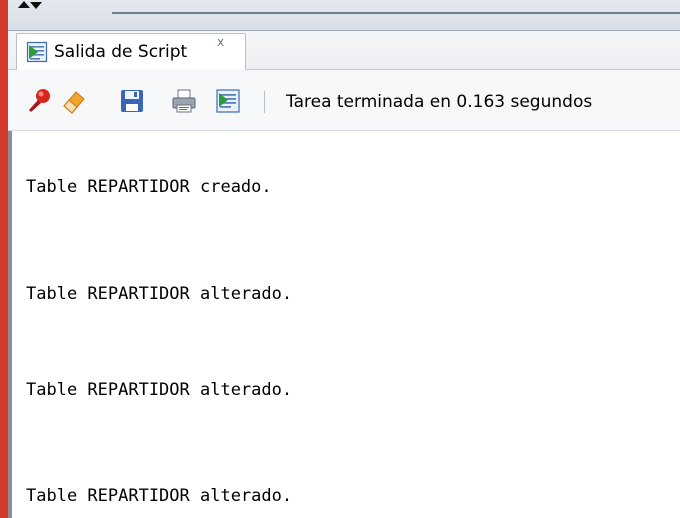 This screenshot has height=518, width=680. What do you see at coordinates (37, 52) in the screenshot?
I see `script-output-icon` at bounding box center [37, 52].